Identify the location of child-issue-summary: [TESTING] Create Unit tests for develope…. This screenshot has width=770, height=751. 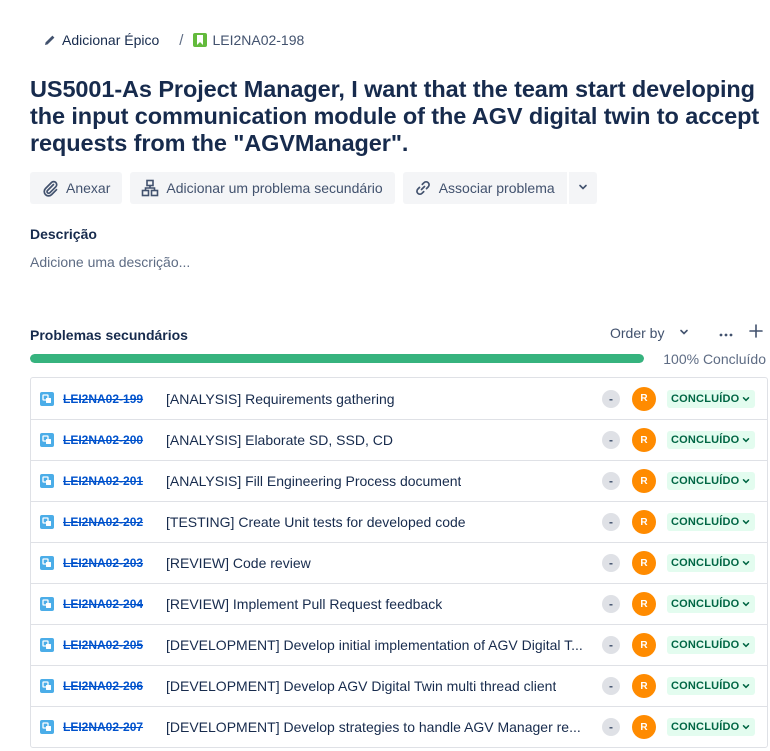
(316, 522).